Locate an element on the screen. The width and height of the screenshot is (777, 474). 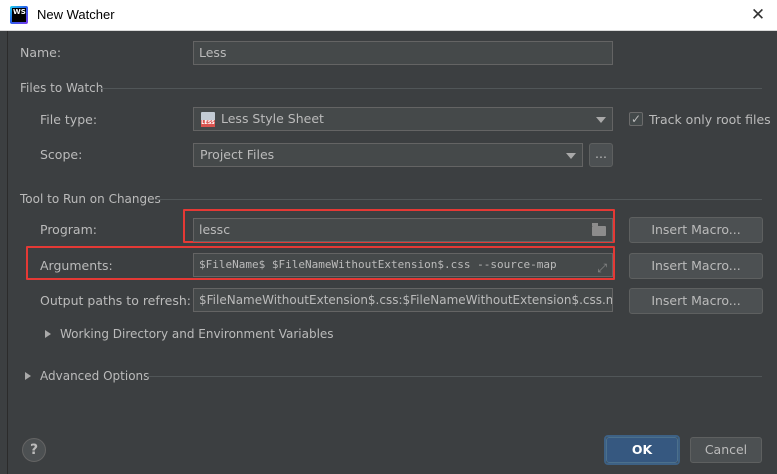
folder-icon is located at coordinates (599, 229).